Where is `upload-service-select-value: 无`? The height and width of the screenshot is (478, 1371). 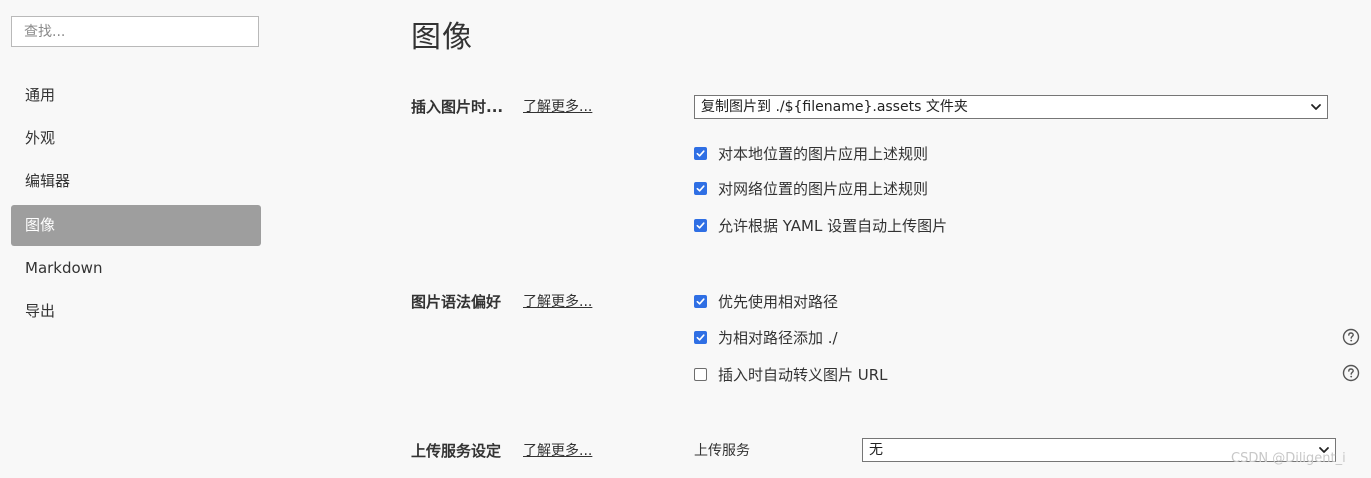 upload-service-select-value: 无 is located at coordinates (876, 450).